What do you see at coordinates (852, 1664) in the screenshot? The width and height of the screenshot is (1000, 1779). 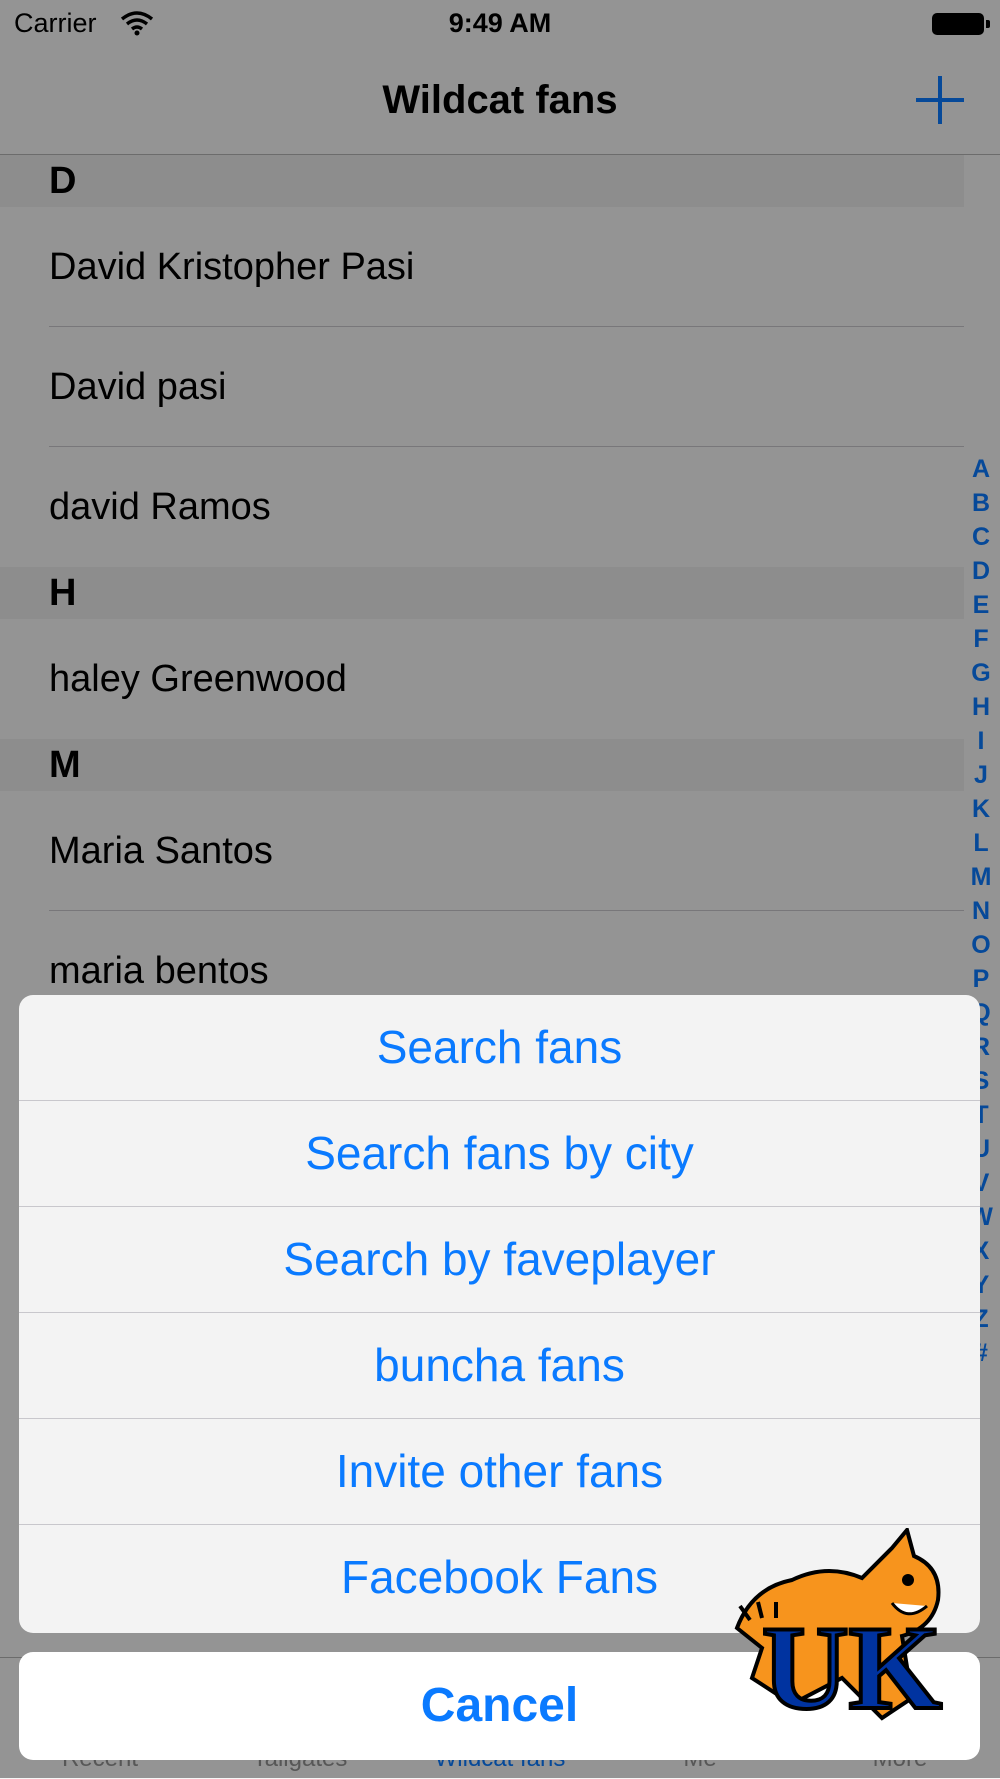 I see `uk-logo-text: UK` at bounding box center [852, 1664].